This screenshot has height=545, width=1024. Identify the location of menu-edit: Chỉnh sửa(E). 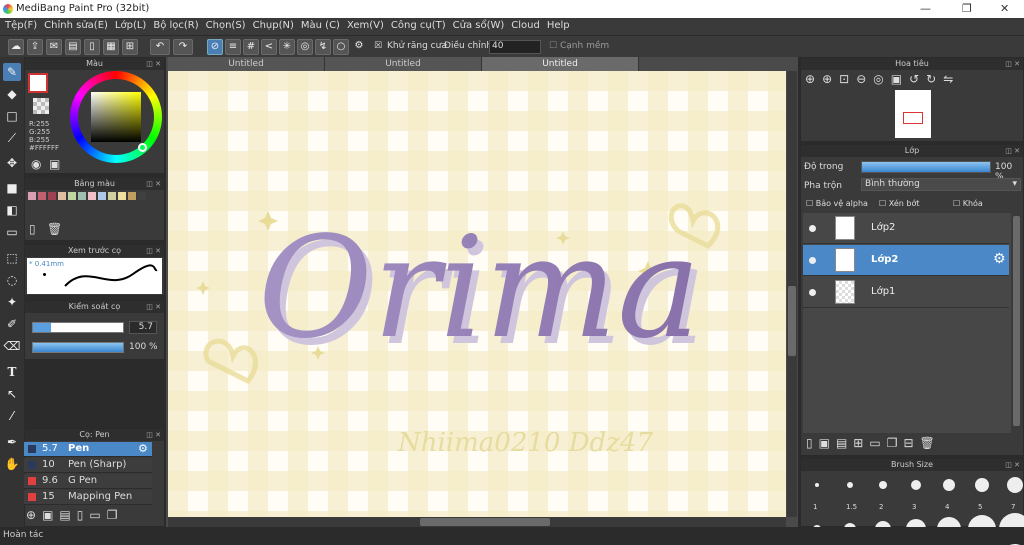
(77, 26).